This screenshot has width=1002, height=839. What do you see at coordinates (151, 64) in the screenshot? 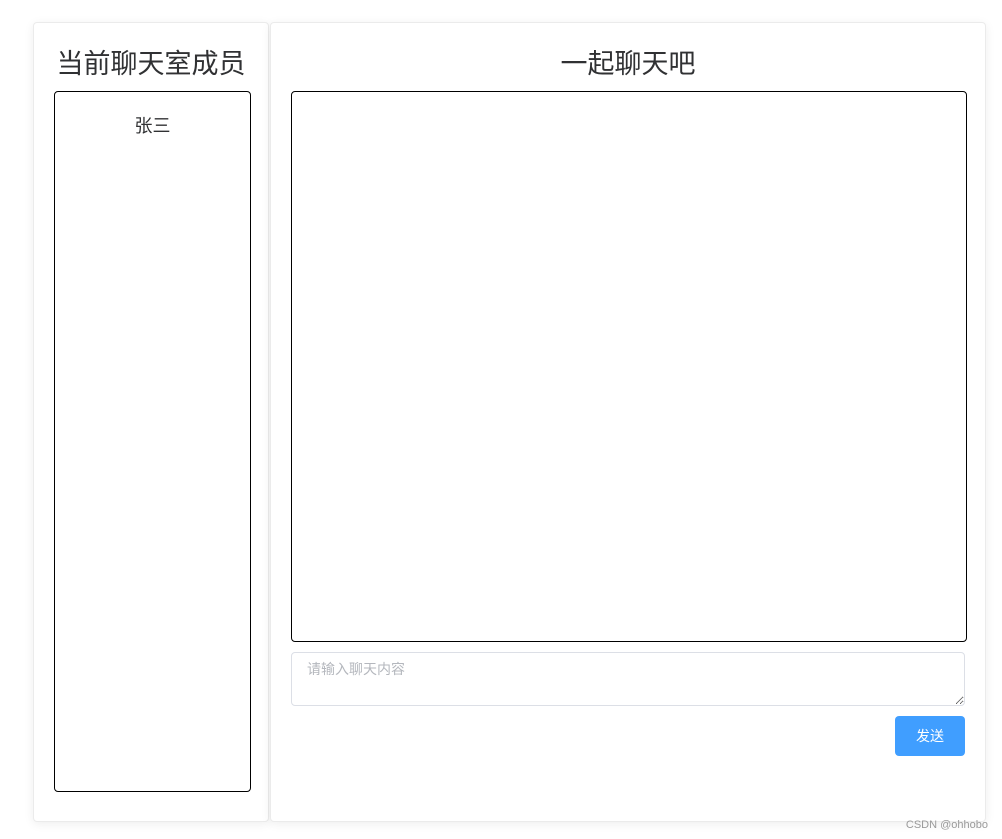
I see `members-title: 当前聊天室成员` at bounding box center [151, 64].